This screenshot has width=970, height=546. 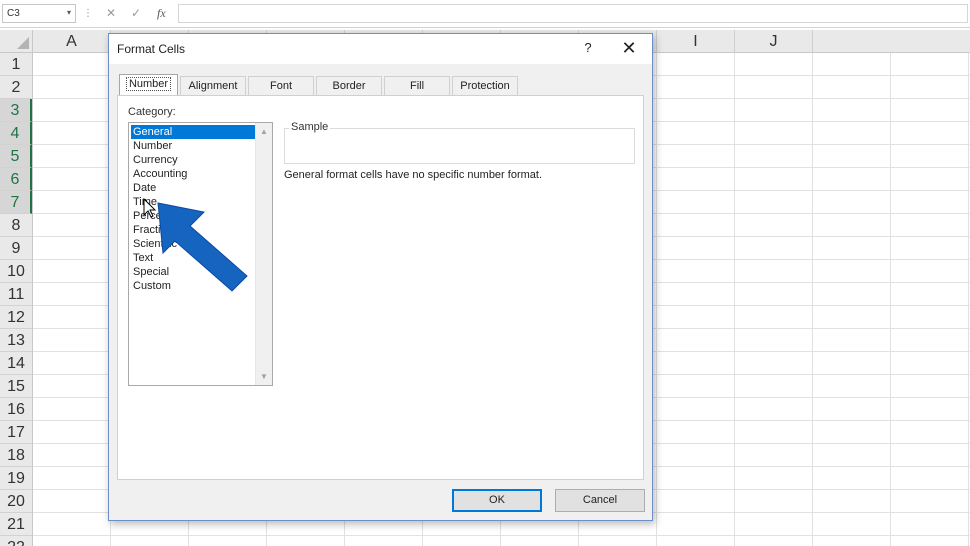 What do you see at coordinates (193, 258) in the screenshot?
I see `category-item-text: Text` at bounding box center [193, 258].